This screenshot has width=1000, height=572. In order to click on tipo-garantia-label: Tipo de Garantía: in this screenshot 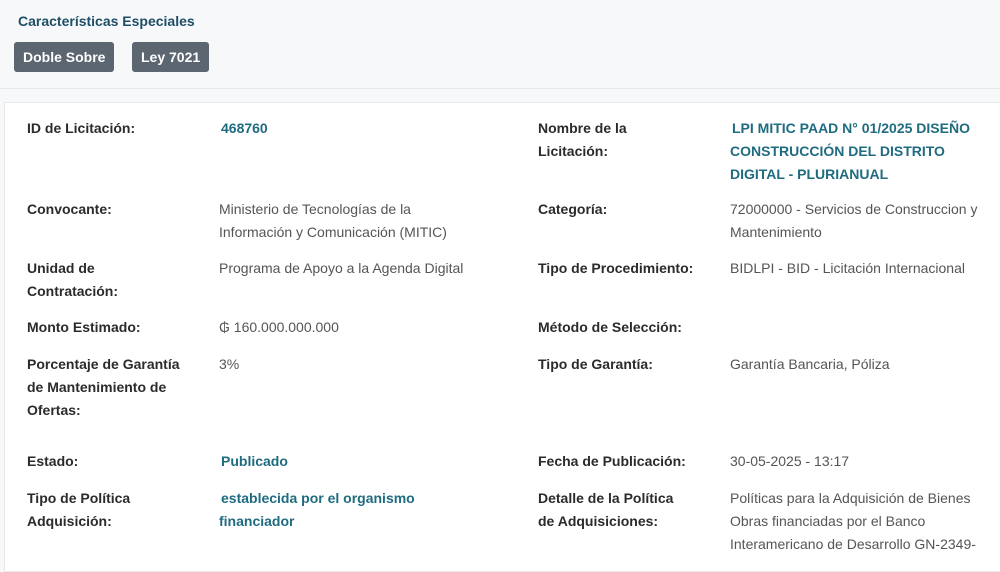, I will do `click(595, 364)`.